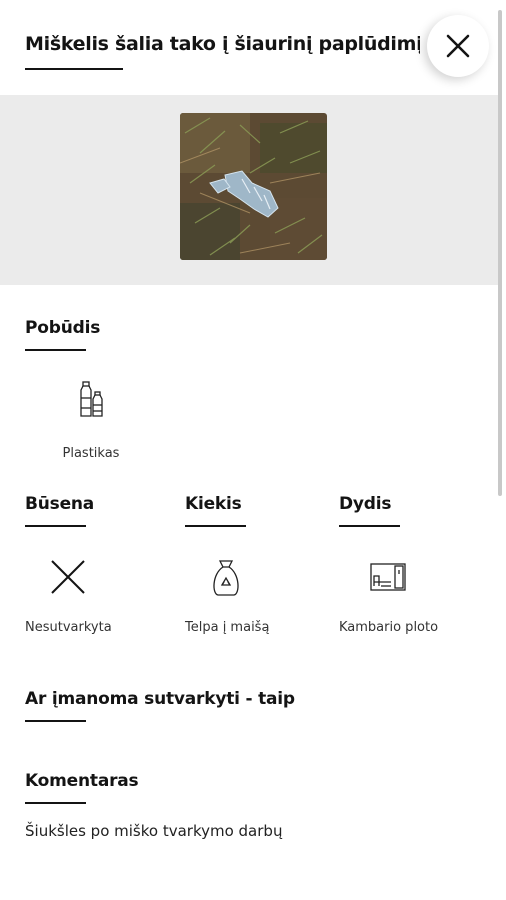 Image resolution: width=506 pixels, height=900 pixels. I want to click on comment-text: Šiukšles po miško tvarkymo darbų, so click(154, 831).